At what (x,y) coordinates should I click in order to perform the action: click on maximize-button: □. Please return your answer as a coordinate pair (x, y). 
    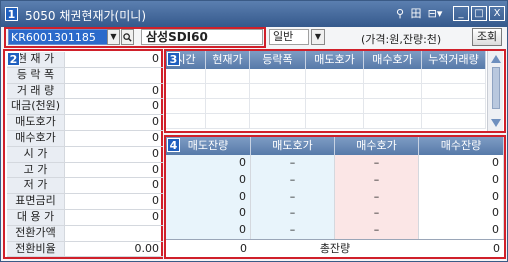
    Looking at the image, I should click on (479, 13).